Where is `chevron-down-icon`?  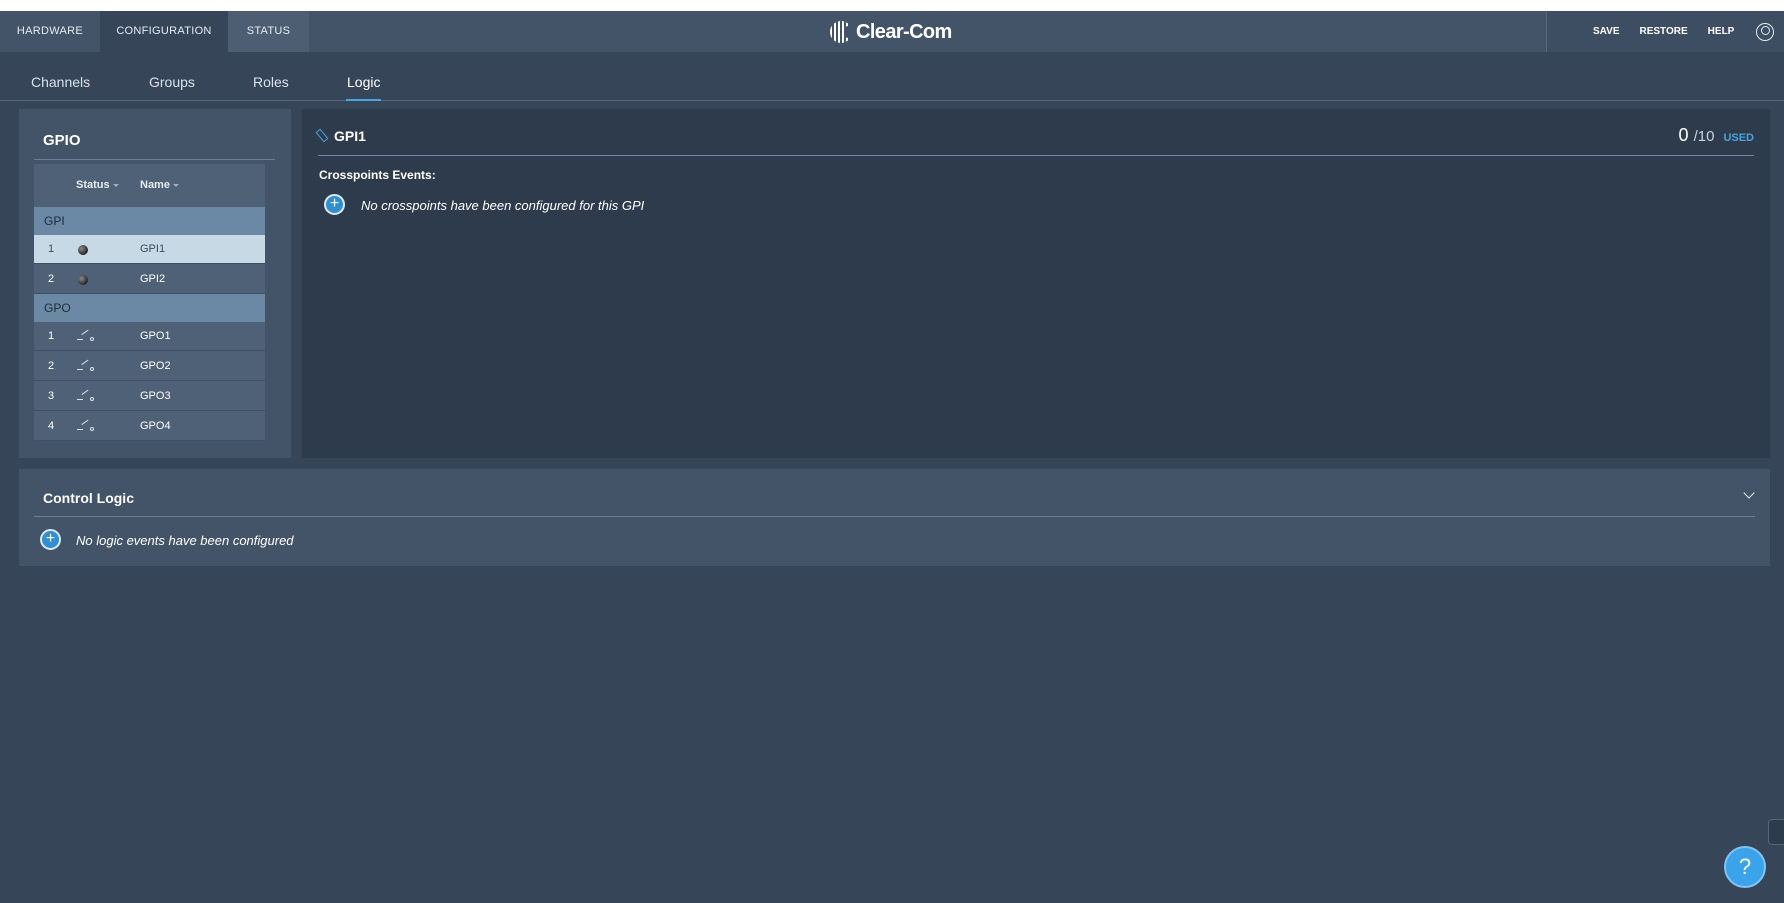 chevron-down-icon is located at coordinates (1749, 493).